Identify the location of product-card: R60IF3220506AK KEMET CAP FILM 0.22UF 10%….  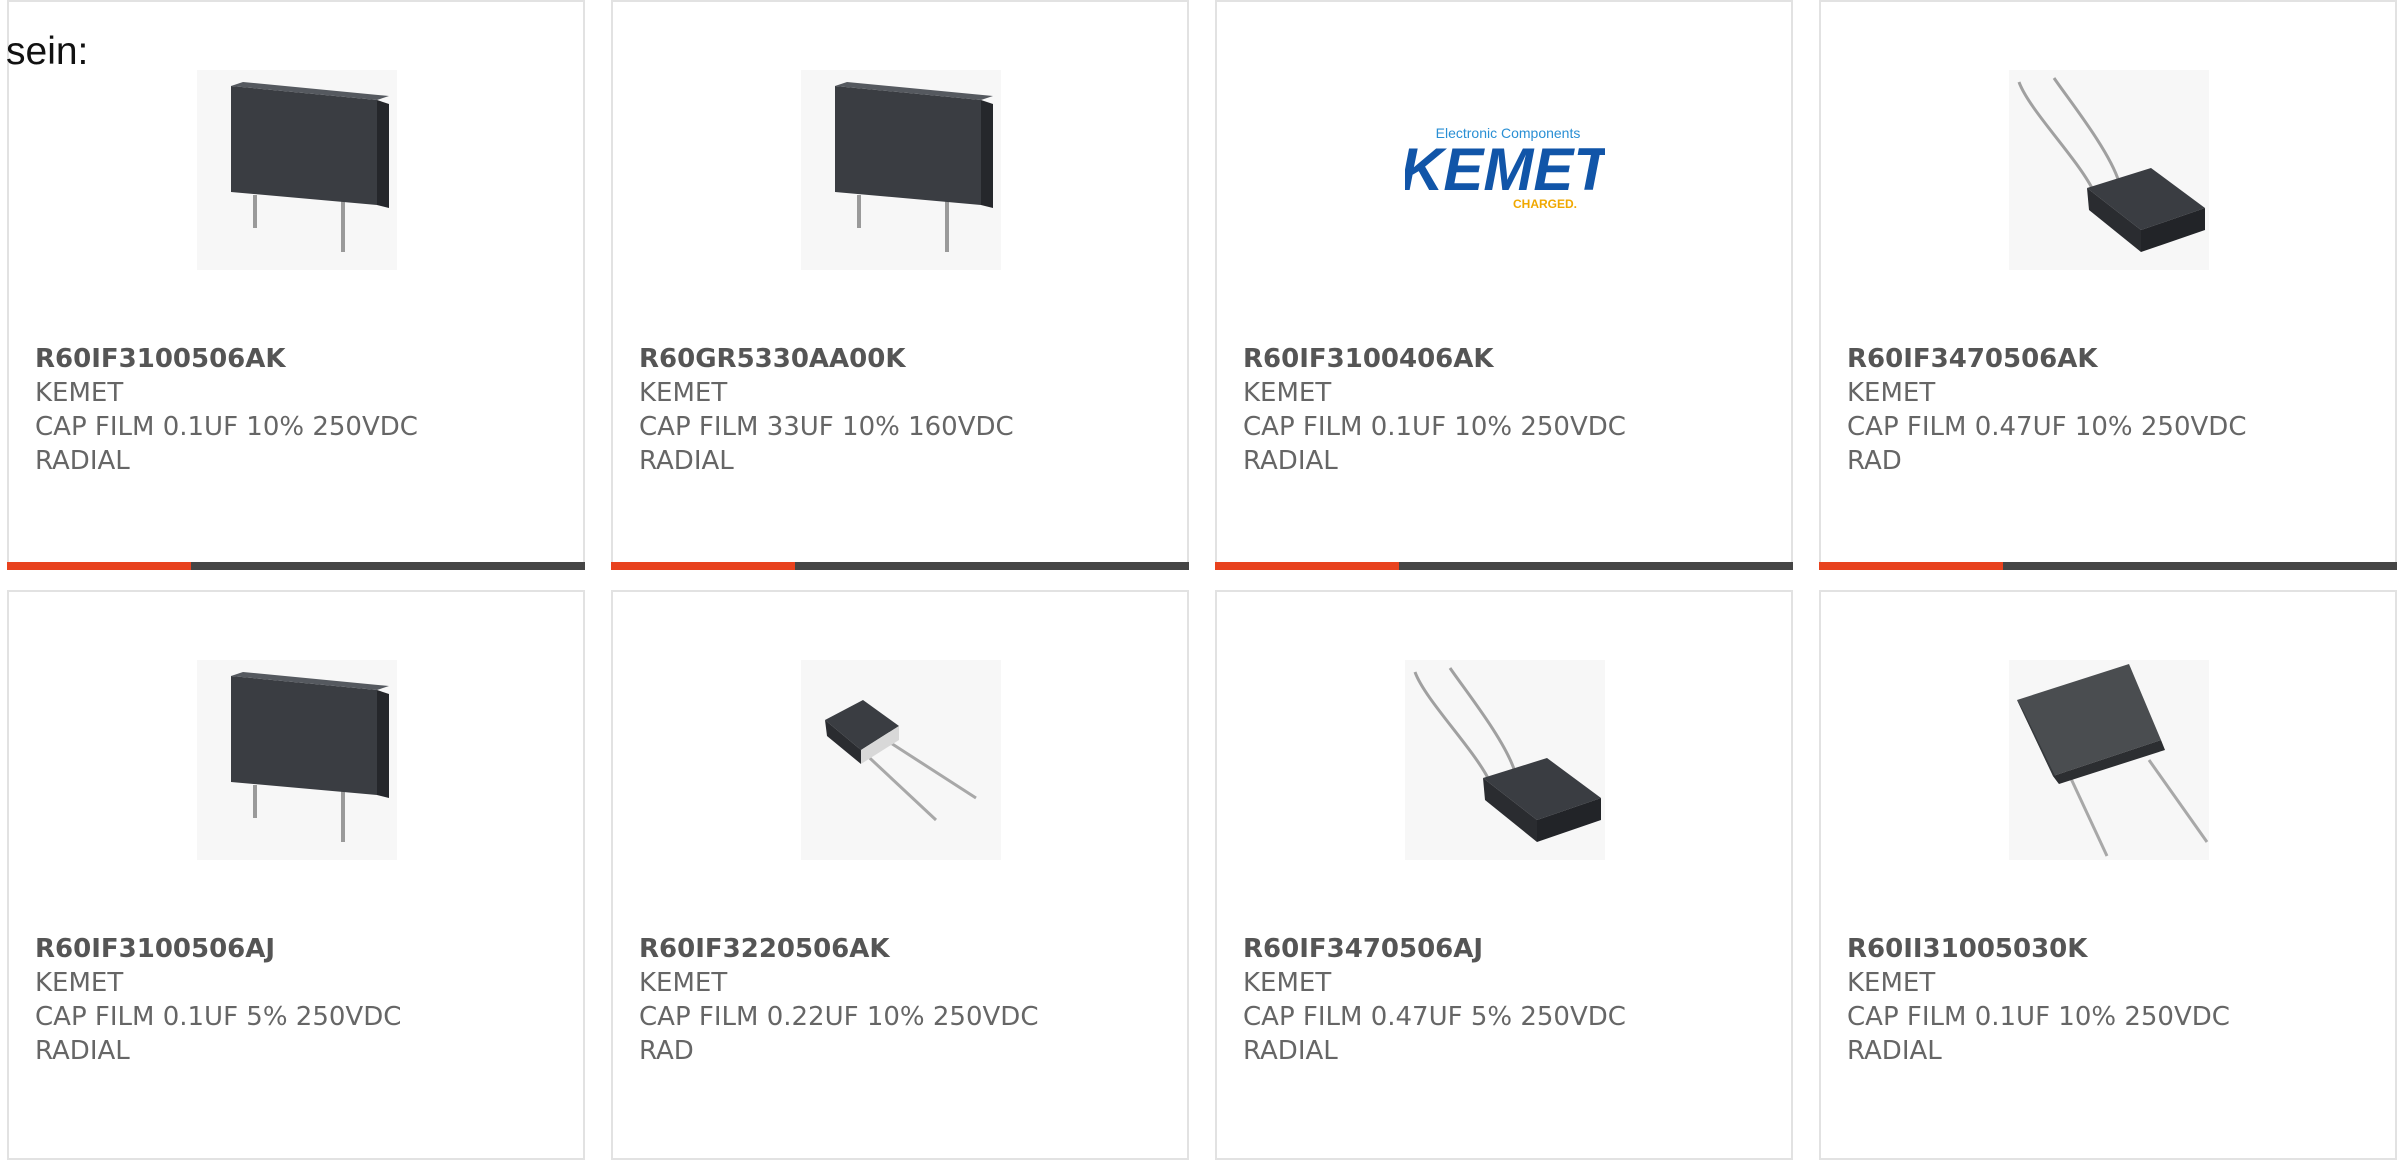
(900, 875).